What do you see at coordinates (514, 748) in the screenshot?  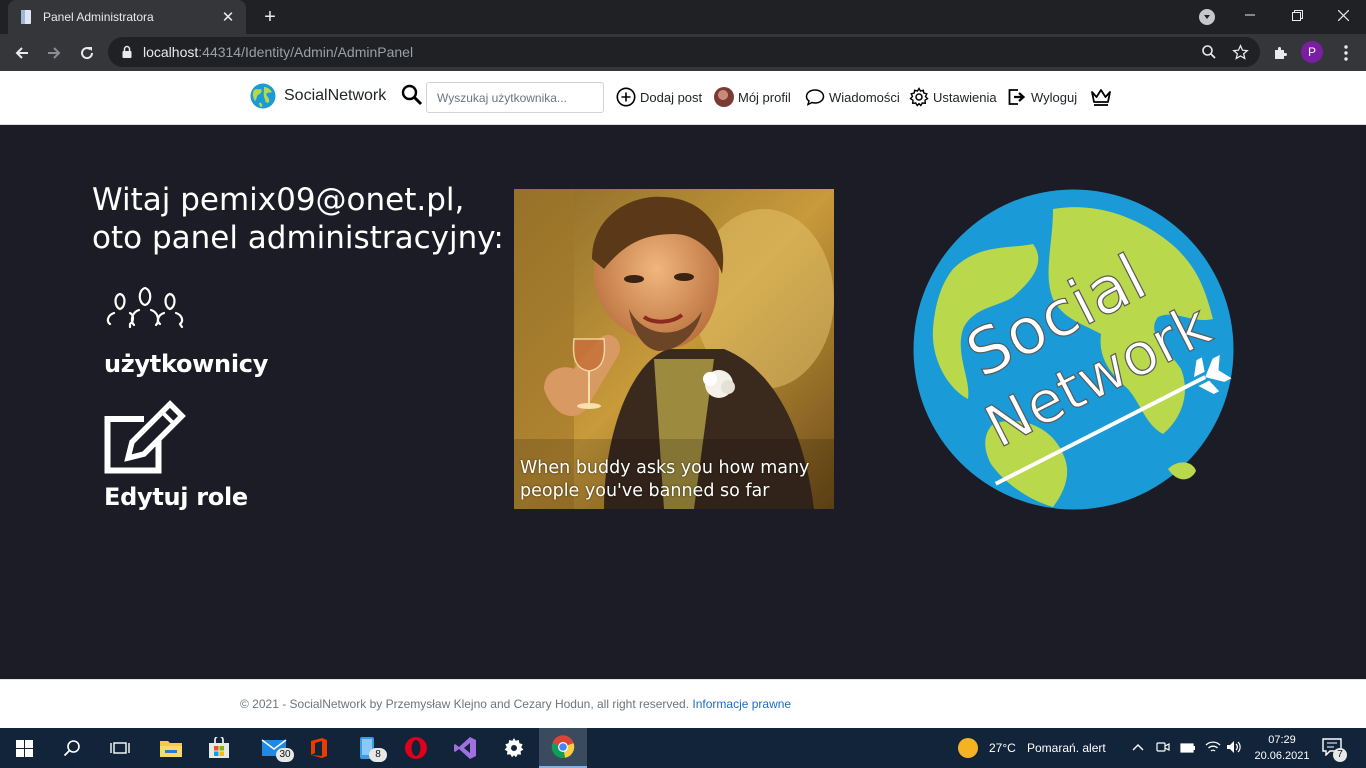 I see `settings-gear-icon` at bounding box center [514, 748].